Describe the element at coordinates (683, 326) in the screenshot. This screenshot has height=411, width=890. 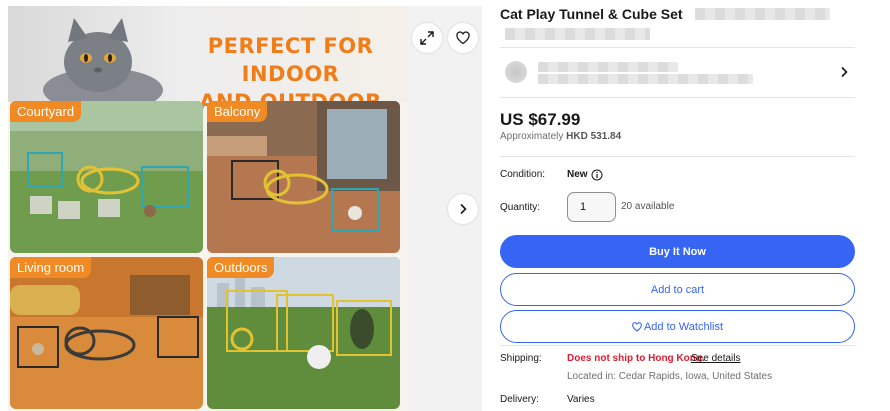
I see `add-to-watchlist-label: Add to Watchlist` at that location.